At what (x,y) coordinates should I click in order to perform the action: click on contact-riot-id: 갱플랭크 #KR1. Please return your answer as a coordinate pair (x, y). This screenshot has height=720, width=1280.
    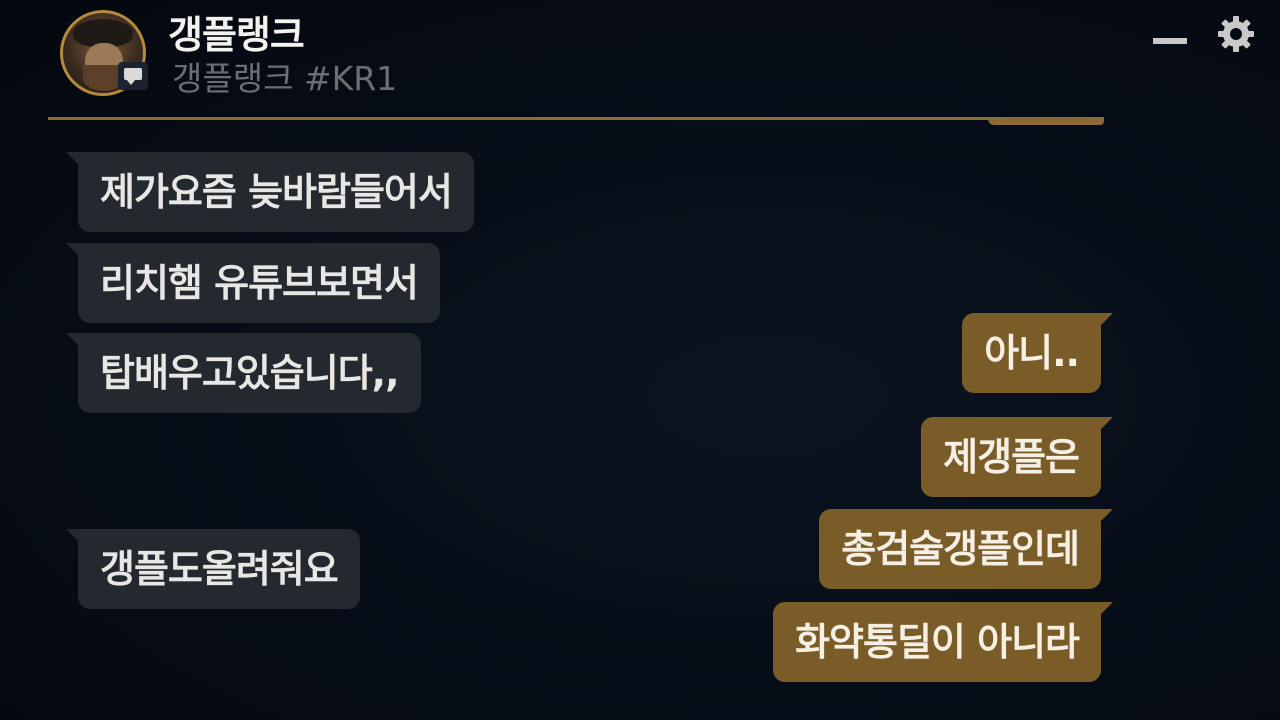
    Looking at the image, I should click on (285, 78).